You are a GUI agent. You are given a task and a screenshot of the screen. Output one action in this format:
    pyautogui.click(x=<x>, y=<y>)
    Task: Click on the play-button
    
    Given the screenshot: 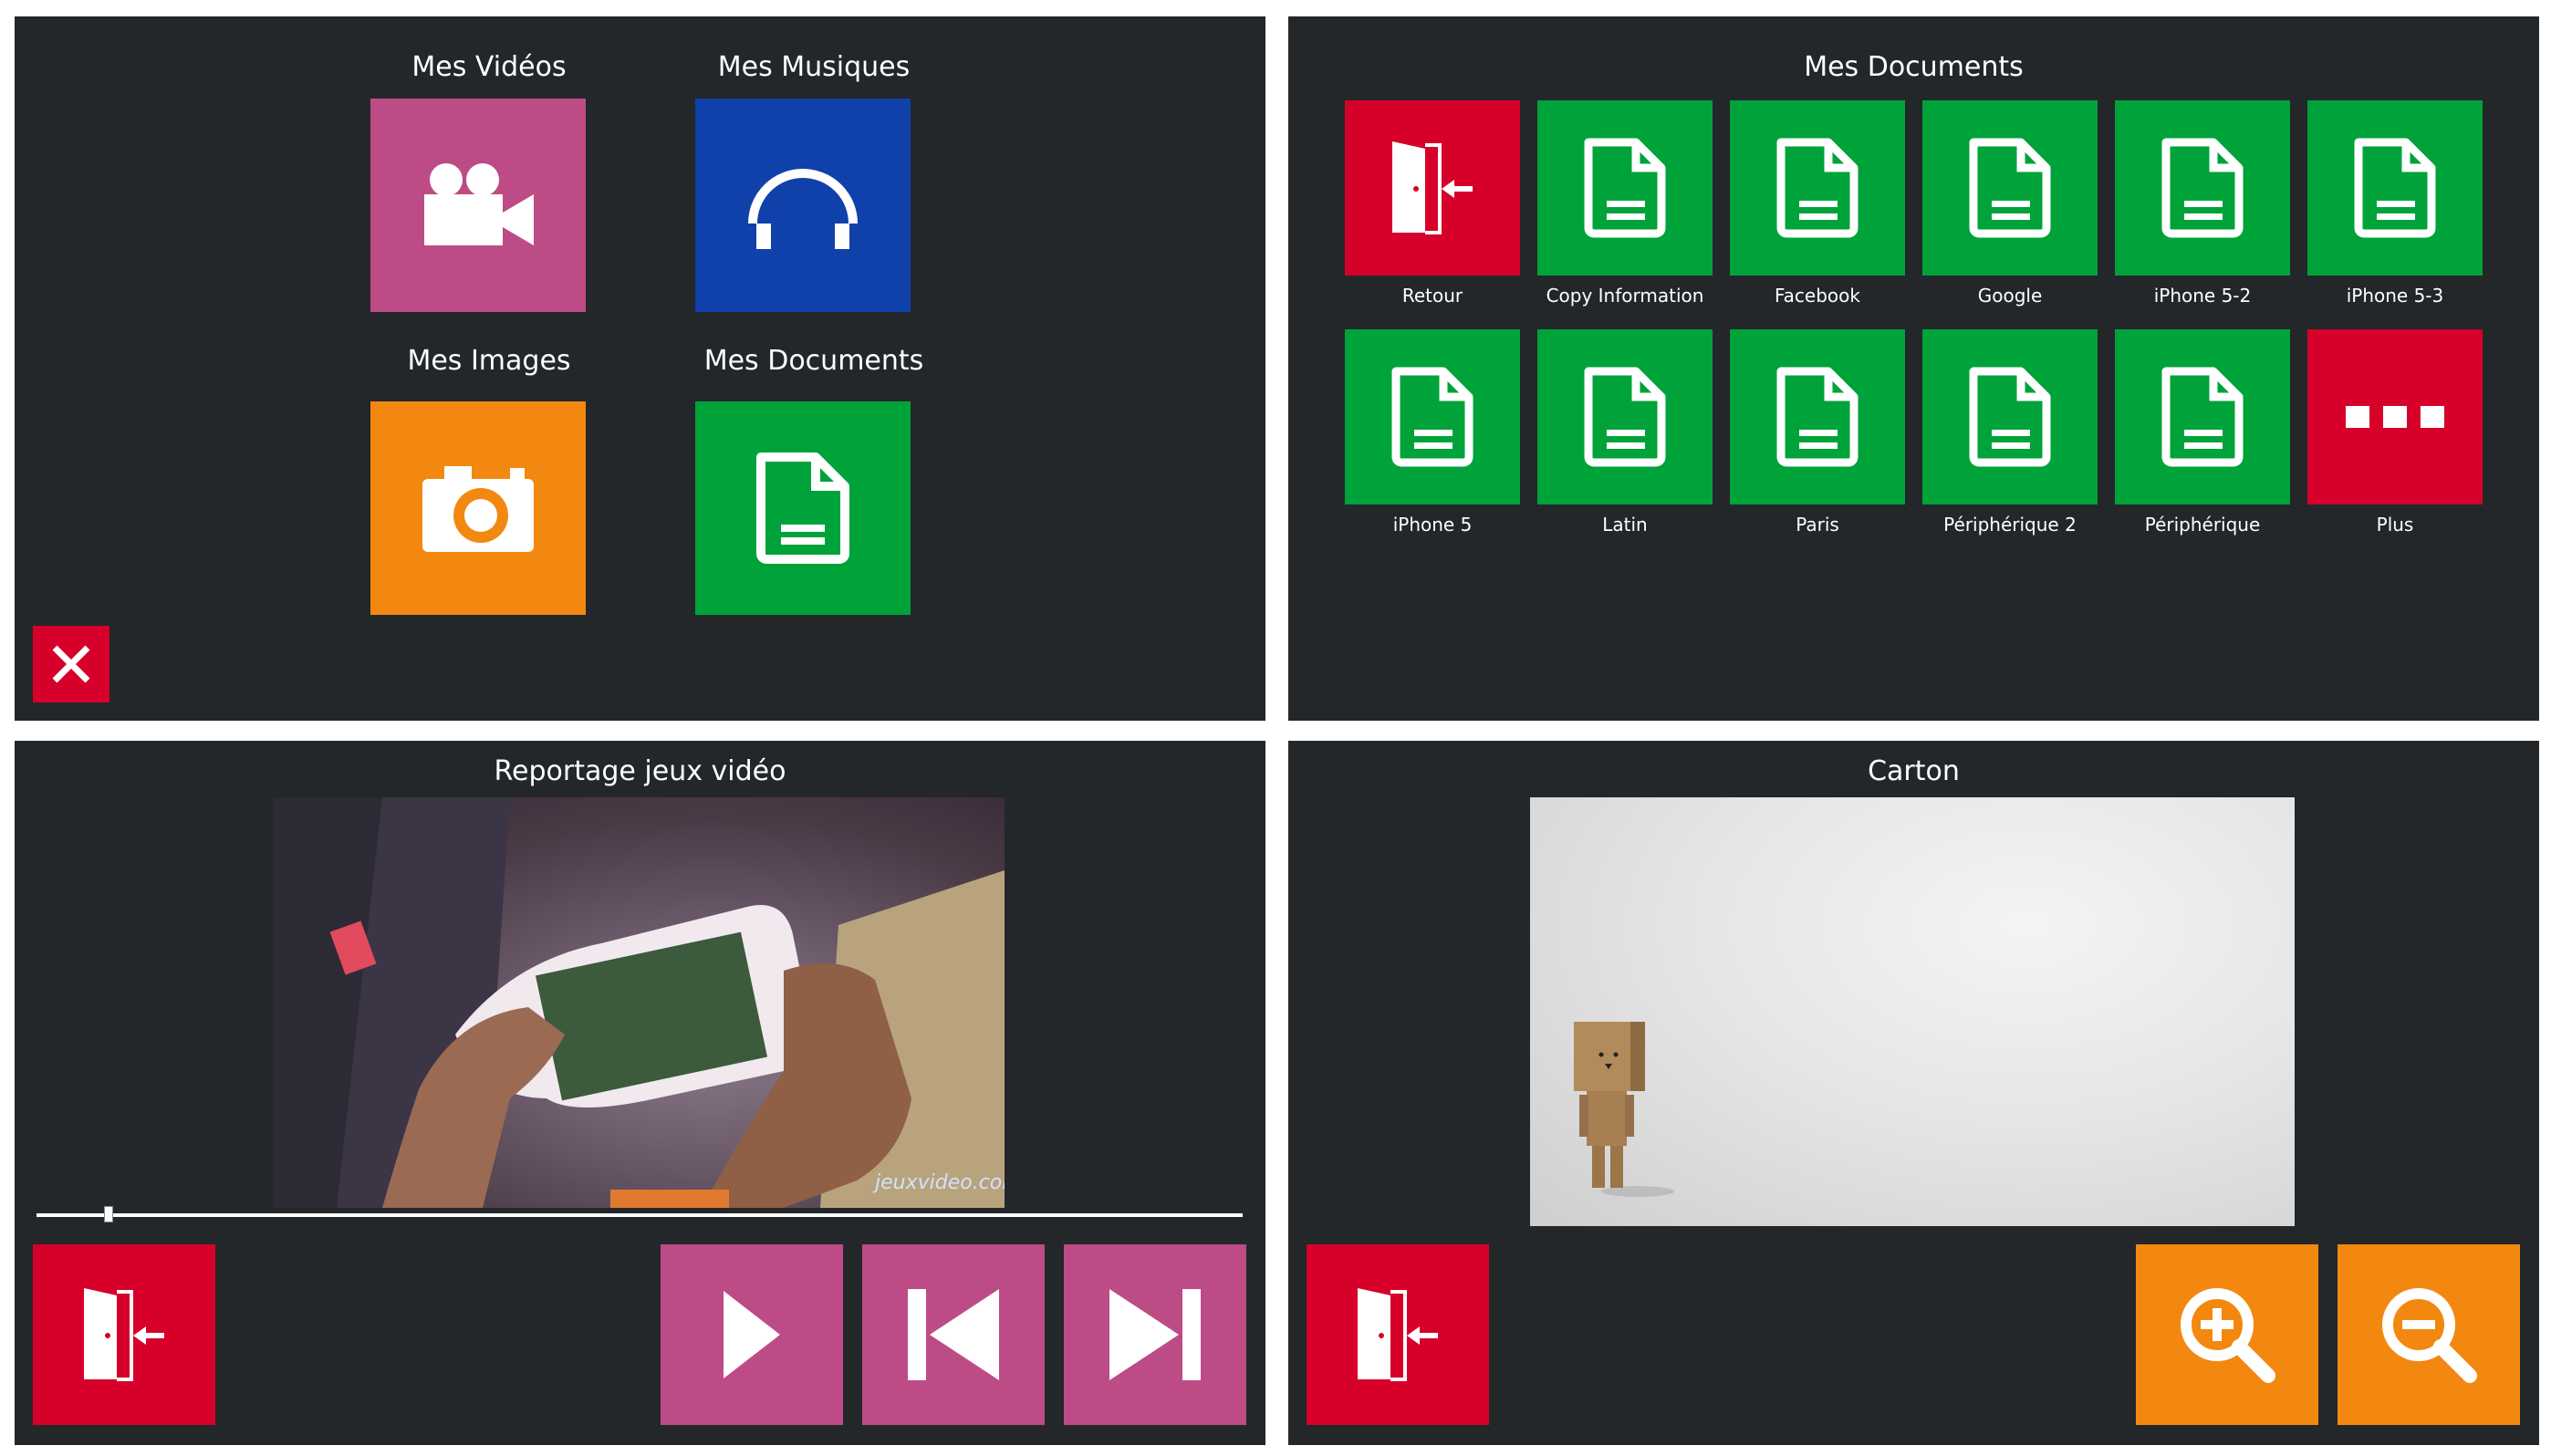 What is the action you would take?
    pyautogui.click(x=752, y=1334)
    